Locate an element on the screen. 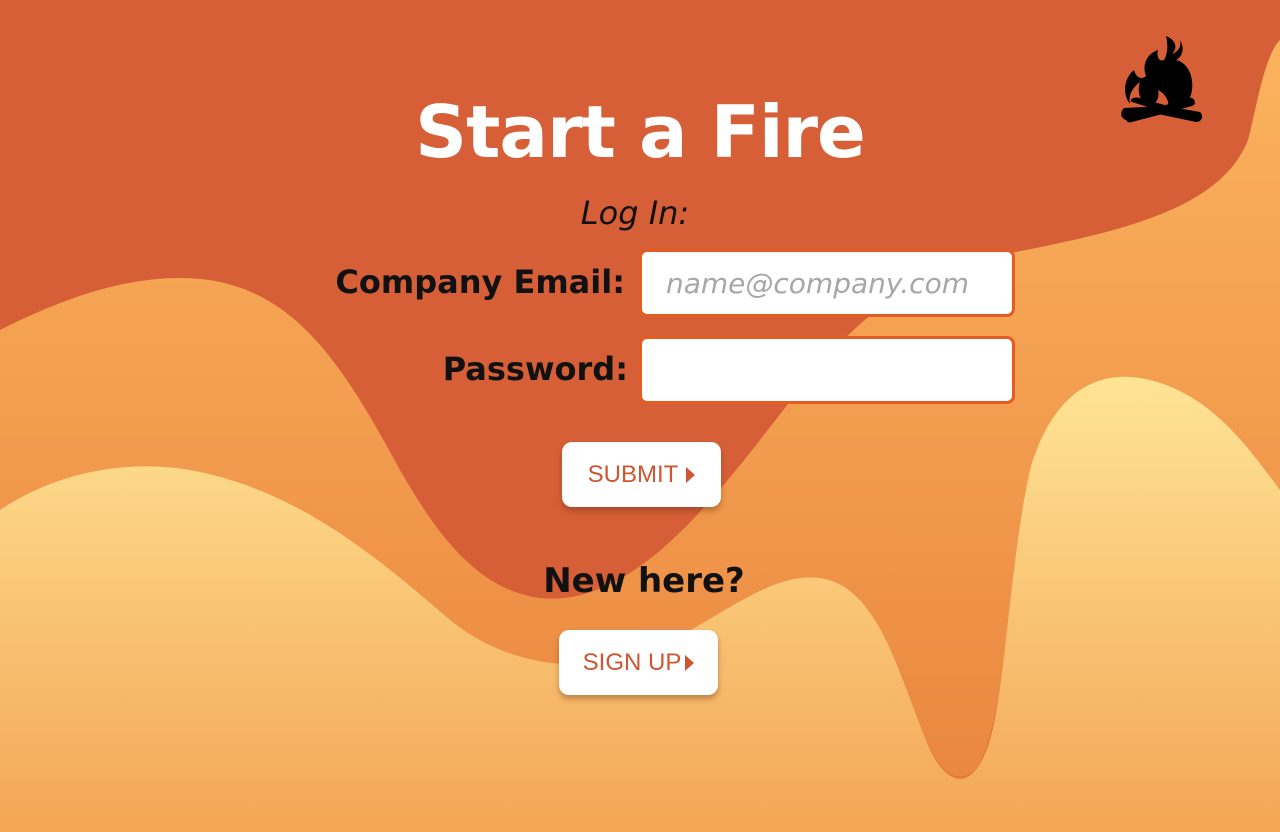 This screenshot has height=832, width=1280. submit-button: SUBMIT is located at coordinates (641, 474).